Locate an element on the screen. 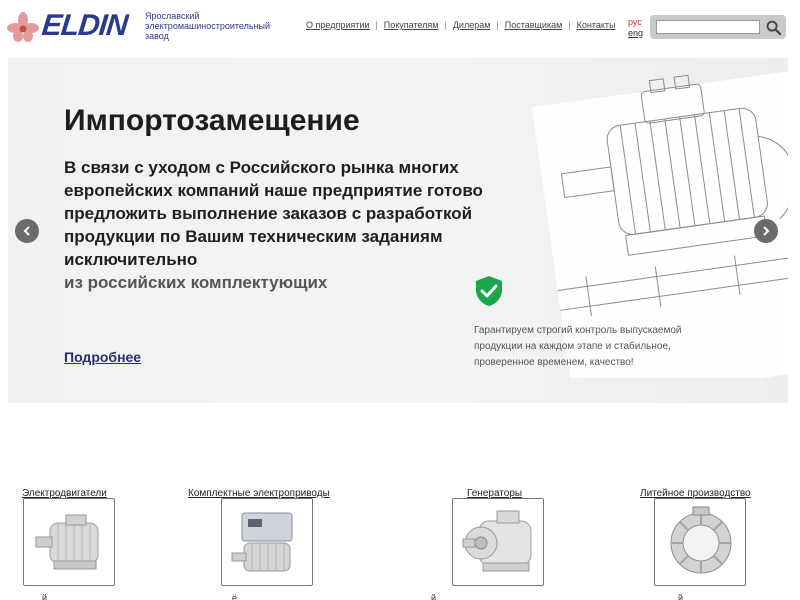 The image size is (800, 600). lang-ru: рус is located at coordinates (635, 22).